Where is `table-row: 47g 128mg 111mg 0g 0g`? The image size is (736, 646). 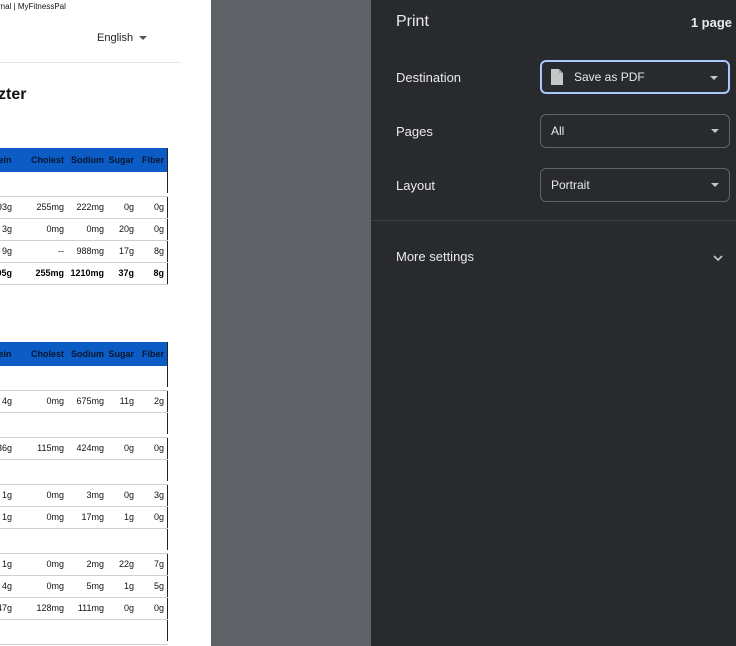 table-row: 47g 128mg 111mg 0g 0g is located at coordinates (84, 609).